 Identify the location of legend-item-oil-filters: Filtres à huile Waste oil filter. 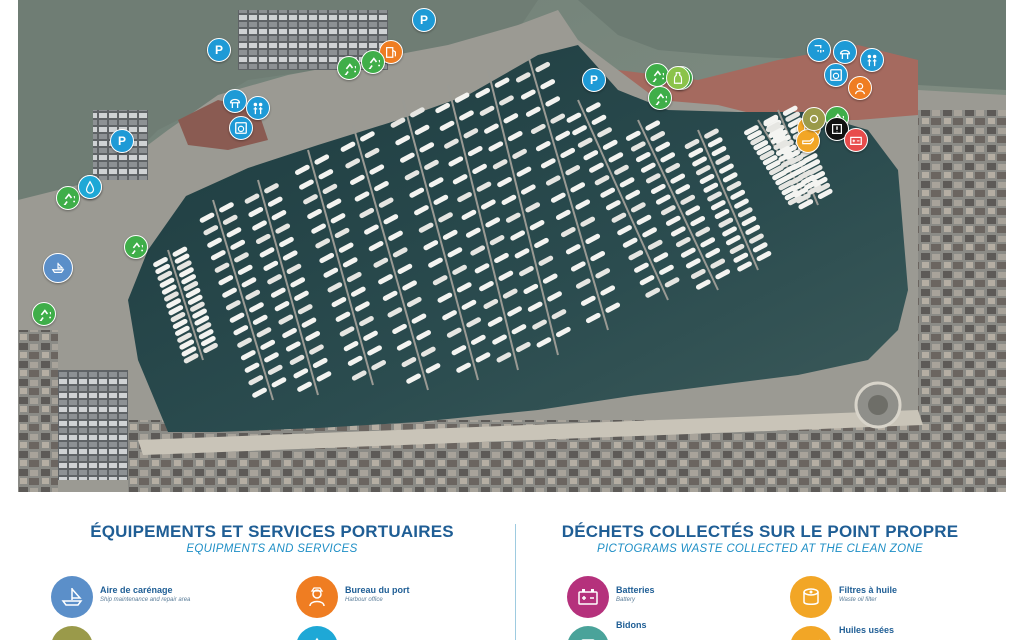
(843, 597).